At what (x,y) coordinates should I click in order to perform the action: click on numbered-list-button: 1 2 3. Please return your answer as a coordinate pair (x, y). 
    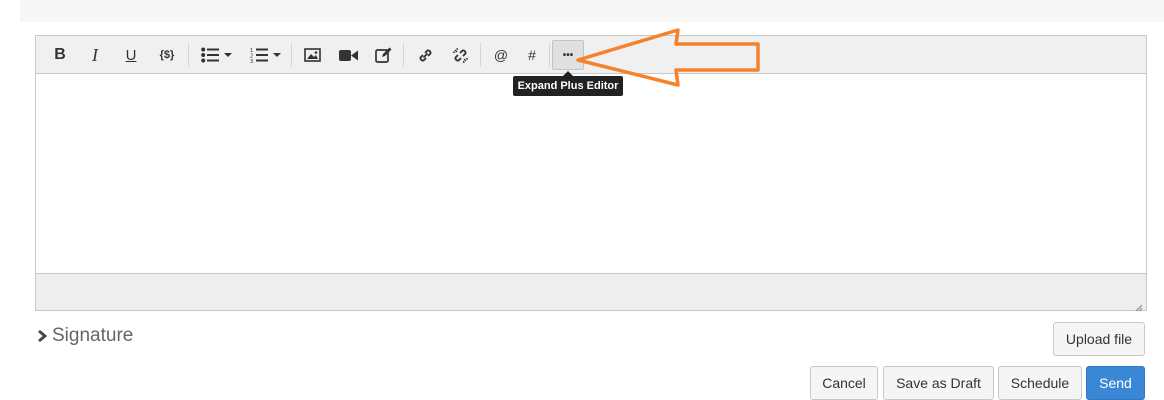
    Looking at the image, I should click on (265, 55).